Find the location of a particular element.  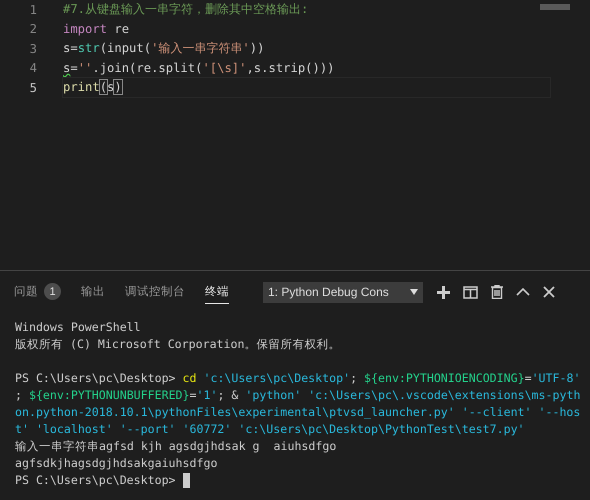

code-line: import re is located at coordinates (96, 29).